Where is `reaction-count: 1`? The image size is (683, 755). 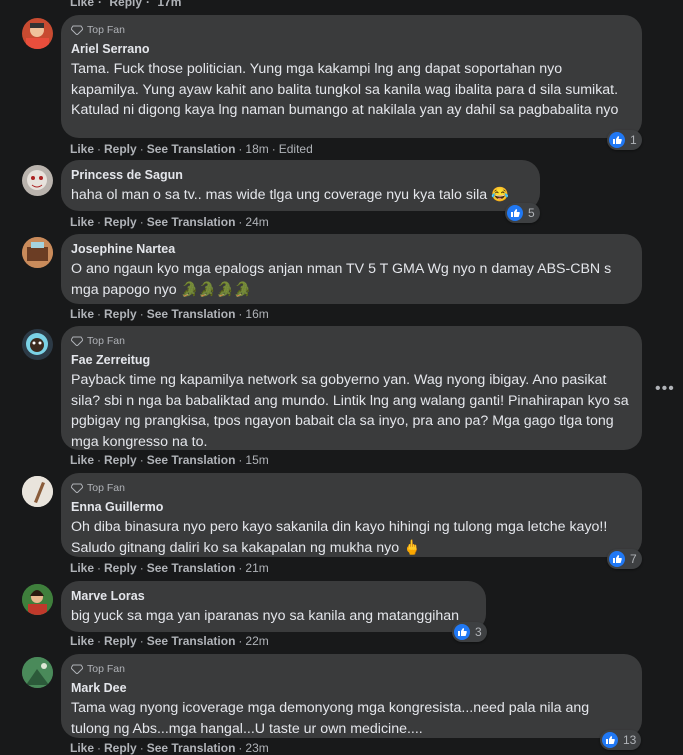 reaction-count: 1 is located at coordinates (624, 140).